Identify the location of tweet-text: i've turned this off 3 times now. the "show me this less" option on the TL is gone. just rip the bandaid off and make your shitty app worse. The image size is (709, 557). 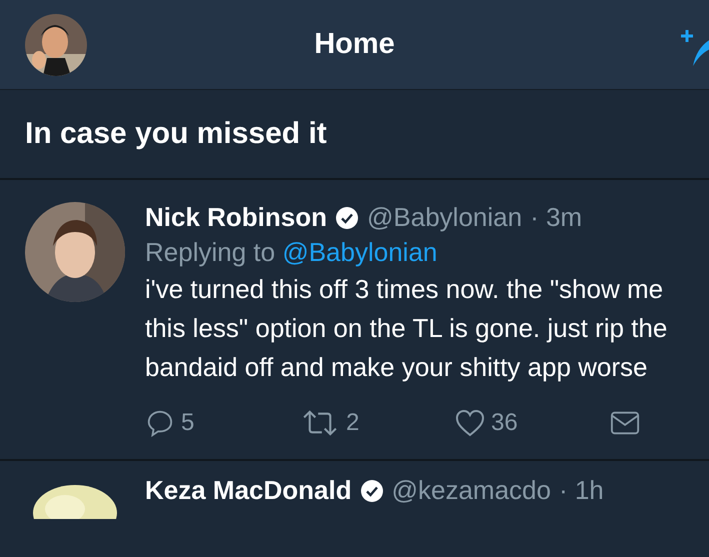
(406, 328).